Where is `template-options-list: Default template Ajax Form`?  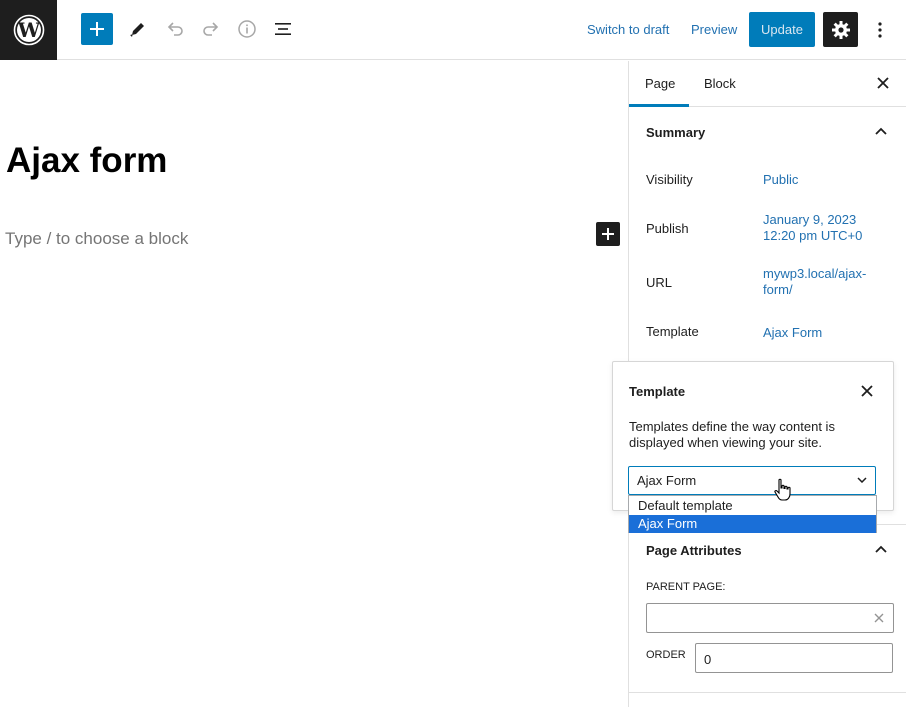
template-options-list: Default template Ajax Form is located at coordinates (752, 514).